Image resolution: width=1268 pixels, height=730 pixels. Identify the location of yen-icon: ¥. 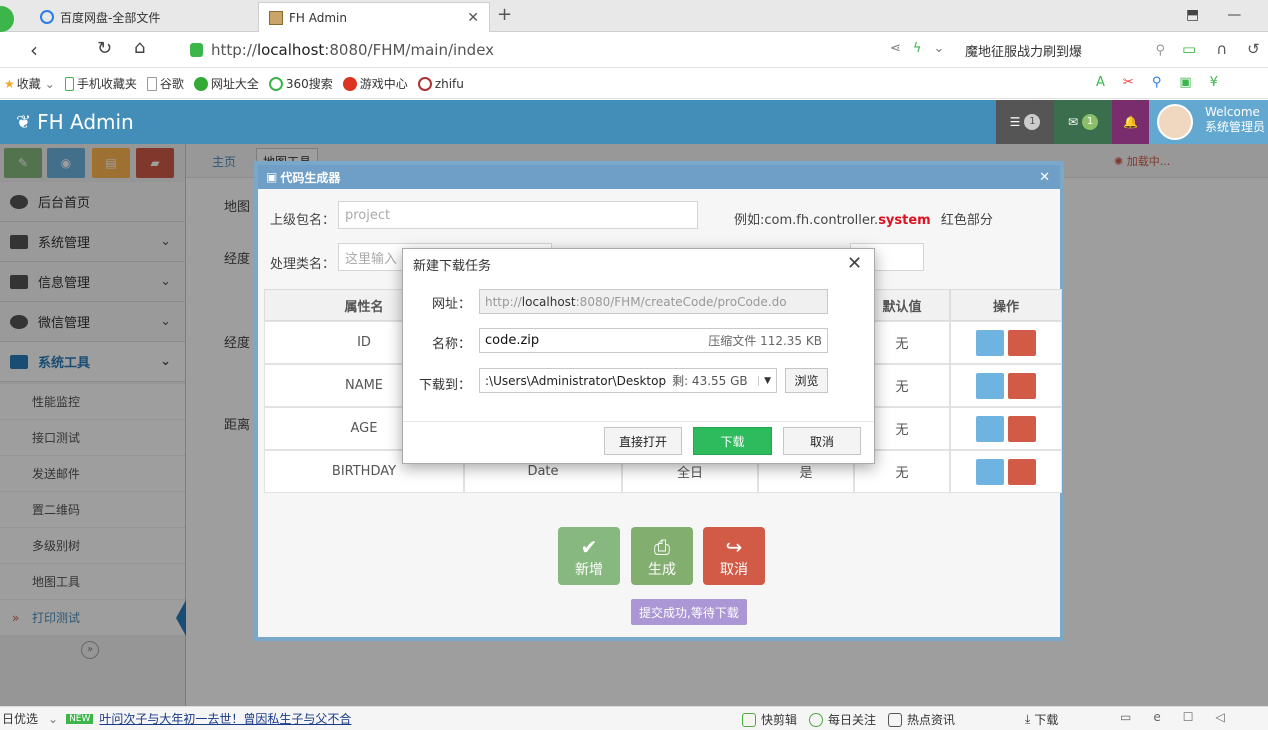
(1214, 82).